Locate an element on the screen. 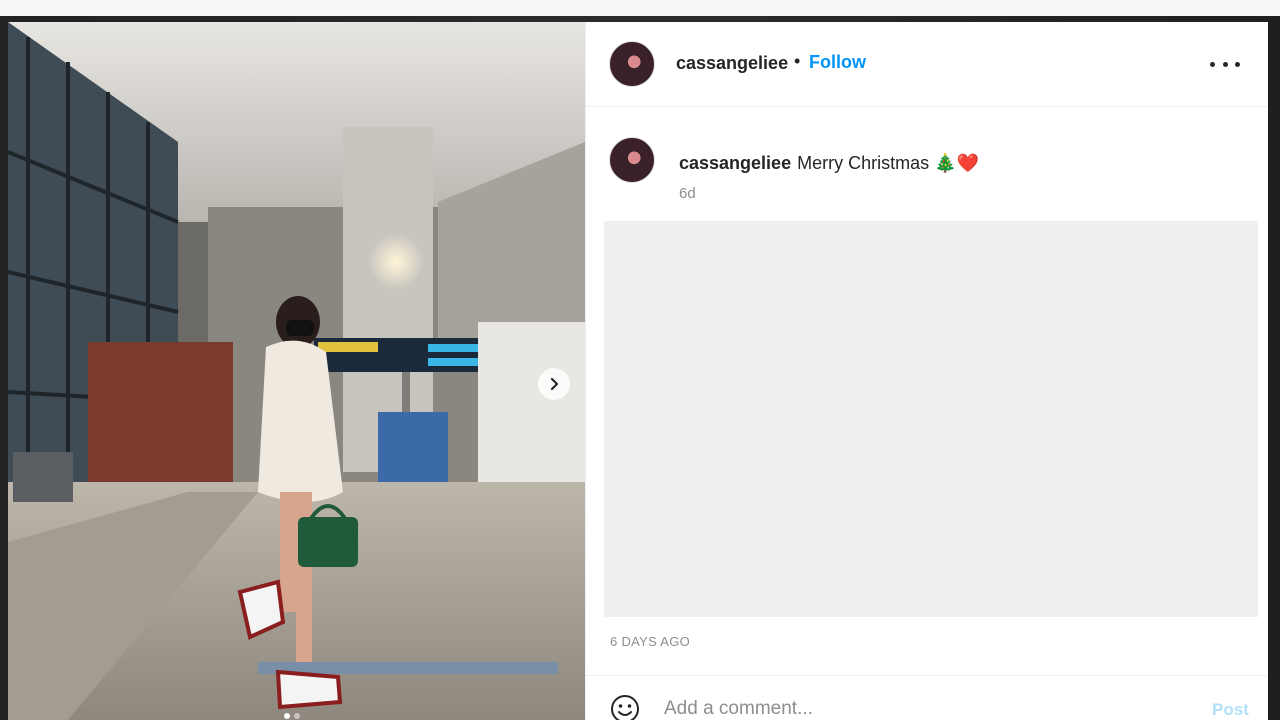 This screenshot has height=720, width=1280. caption-timestamp: 6d is located at coordinates (687, 193).